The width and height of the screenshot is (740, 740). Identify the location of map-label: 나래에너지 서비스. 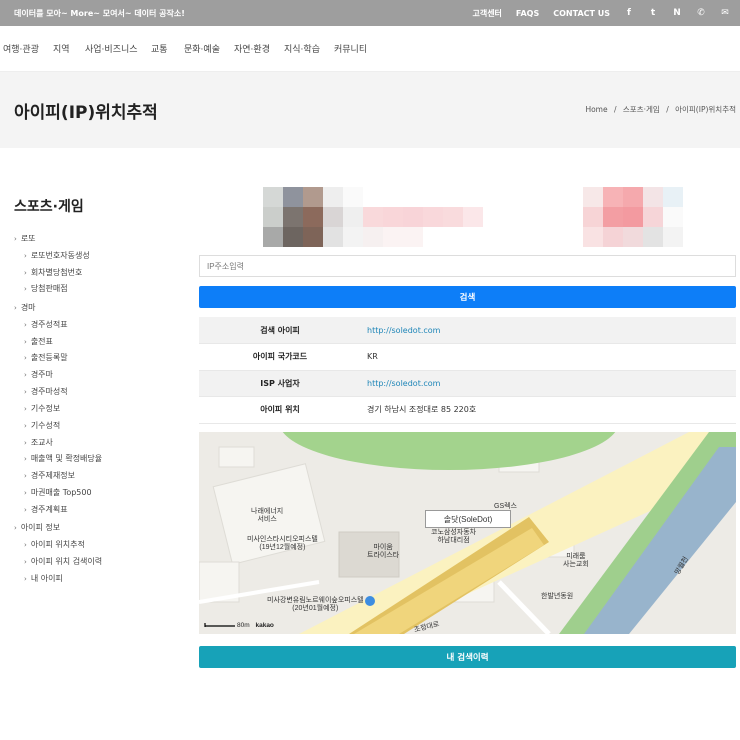
(267, 516).